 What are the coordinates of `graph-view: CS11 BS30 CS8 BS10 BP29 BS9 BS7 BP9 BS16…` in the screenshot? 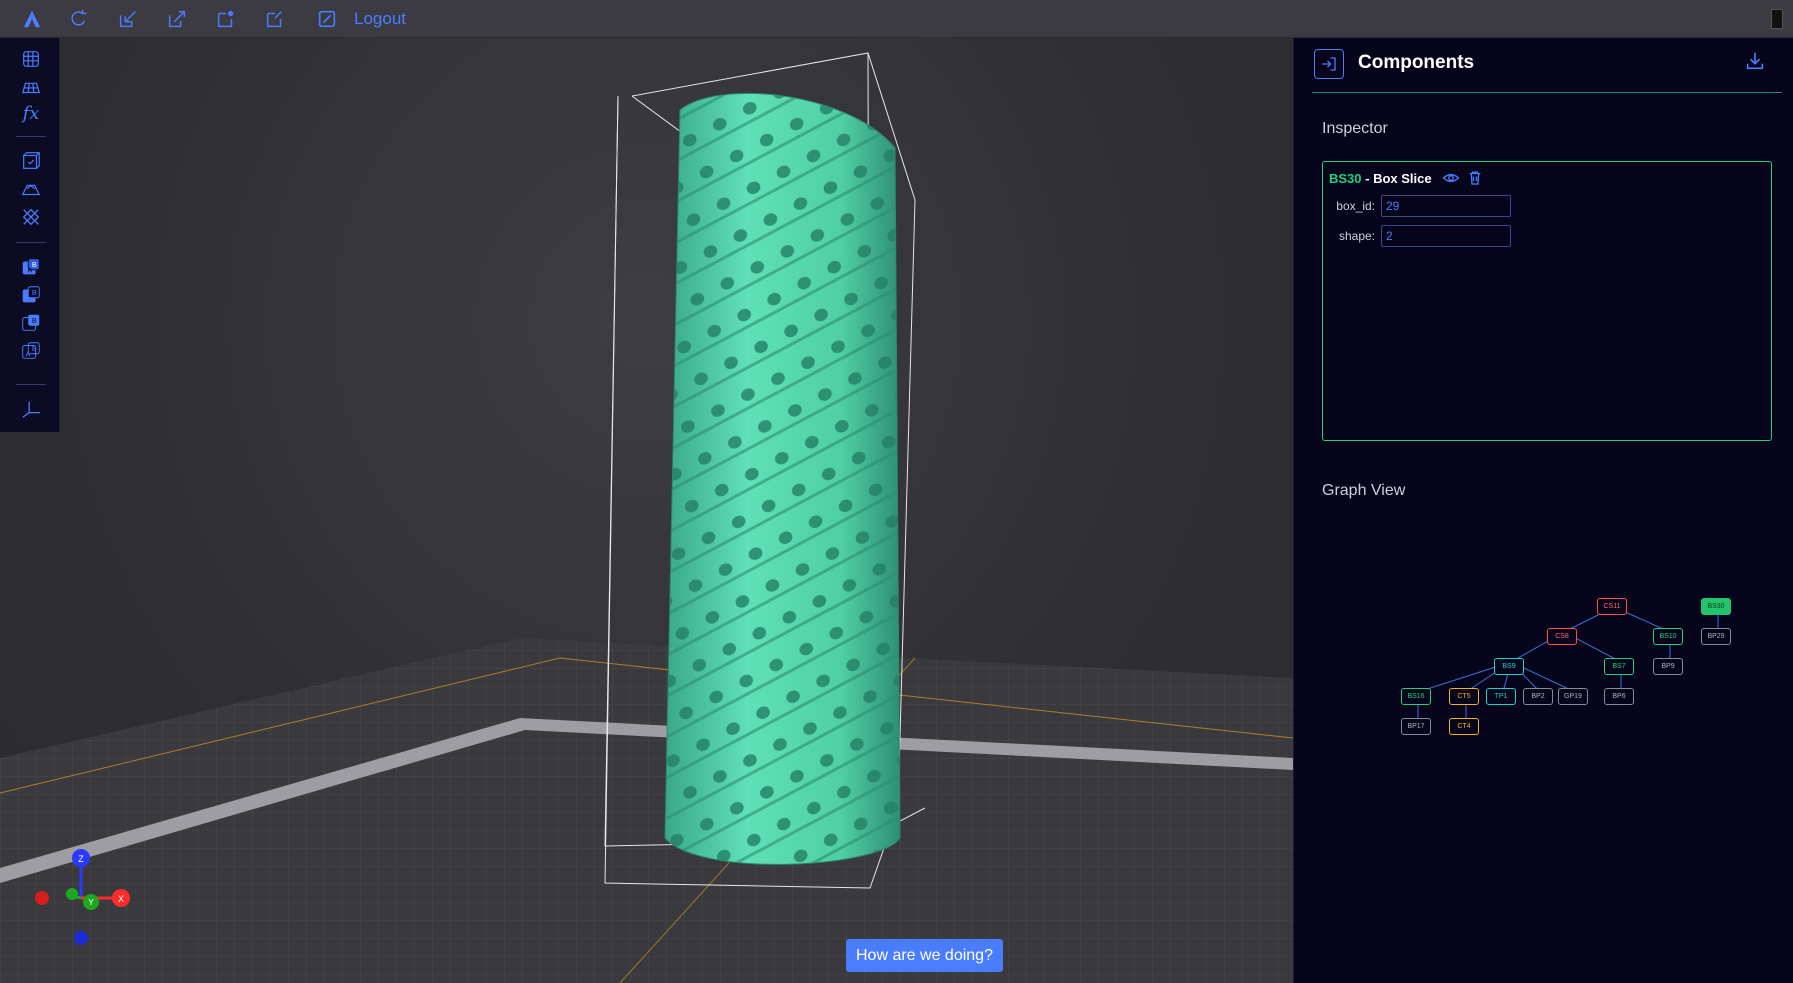 It's located at (1543, 698).